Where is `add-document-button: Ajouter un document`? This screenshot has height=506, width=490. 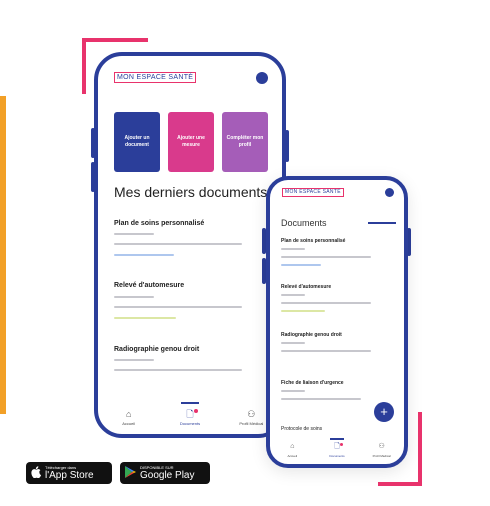
add-document-button: Ajouter un document is located at coordinates (137, 142).